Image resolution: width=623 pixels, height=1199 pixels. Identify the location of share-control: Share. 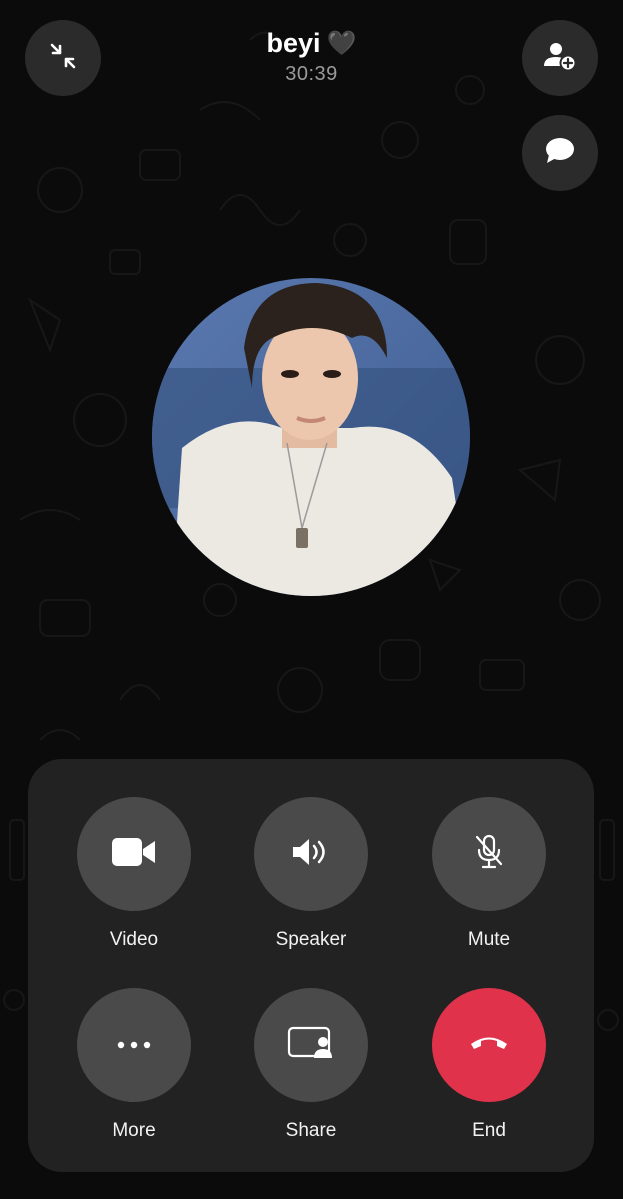
(311, 1065).